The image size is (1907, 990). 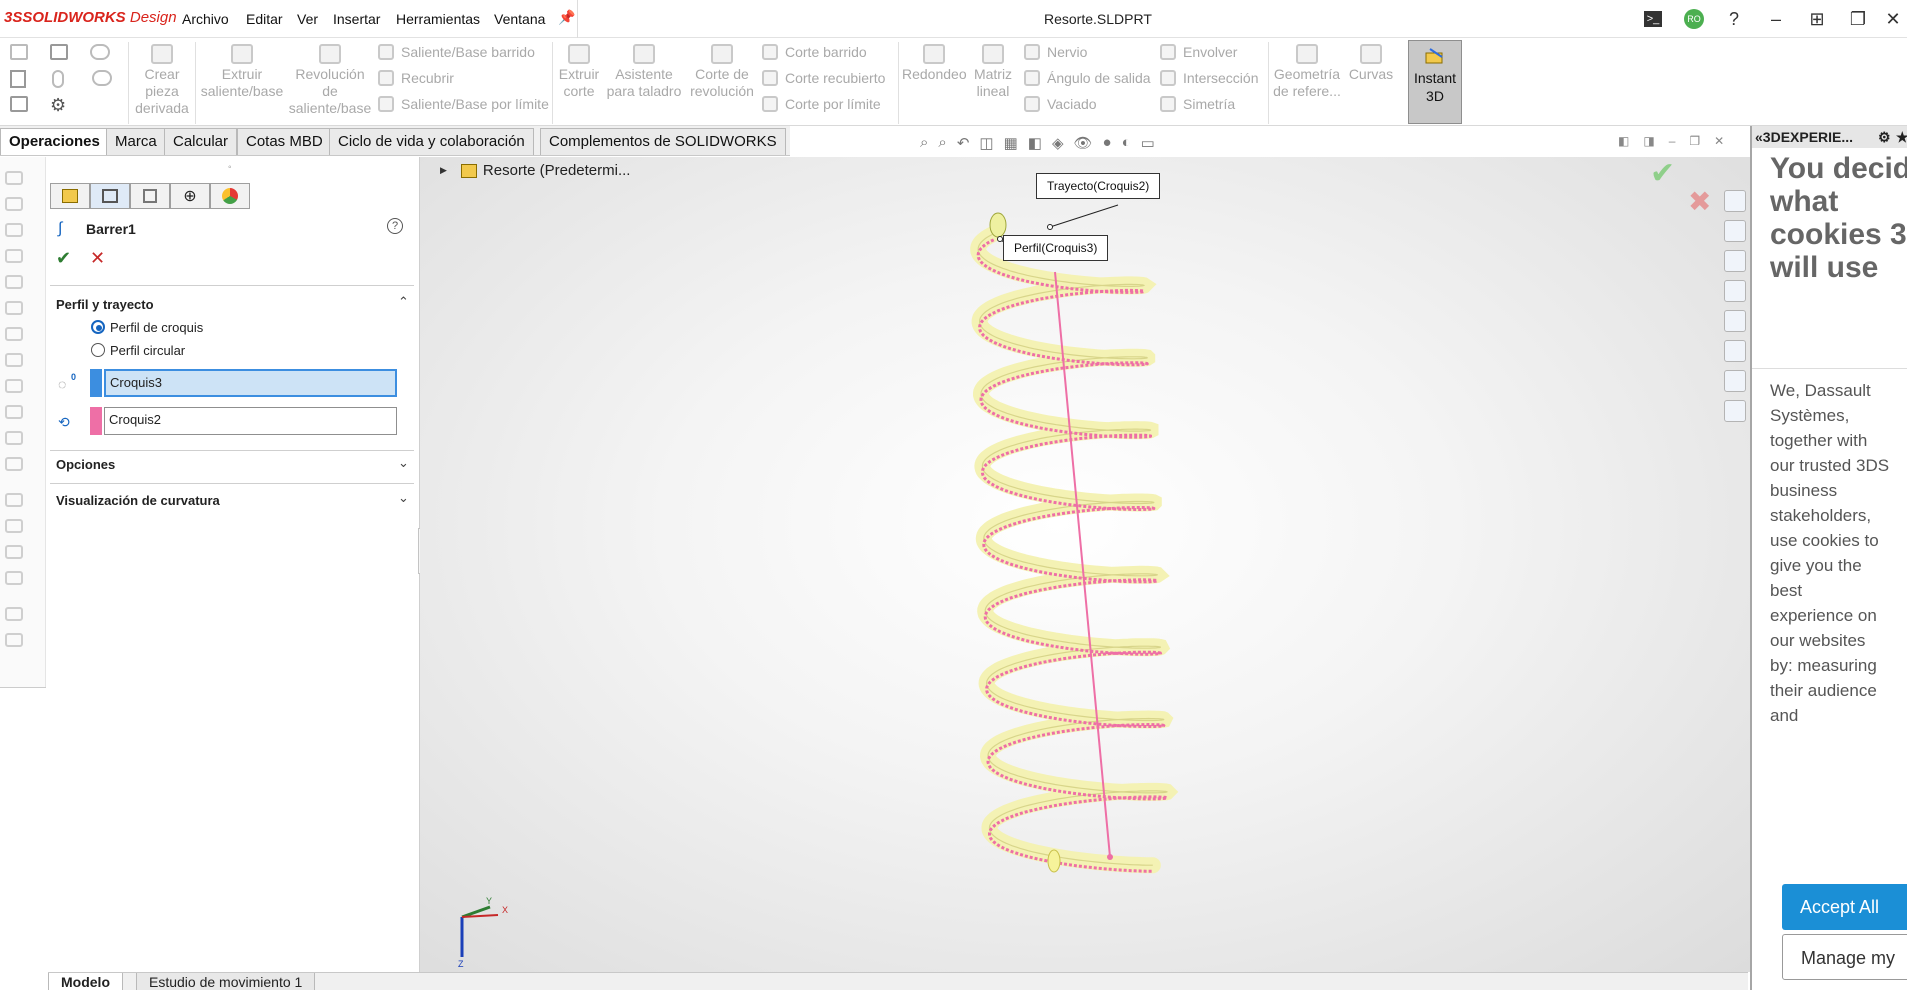 I want to click on menu-archivo: Archivo, so click(x=205, y=19).